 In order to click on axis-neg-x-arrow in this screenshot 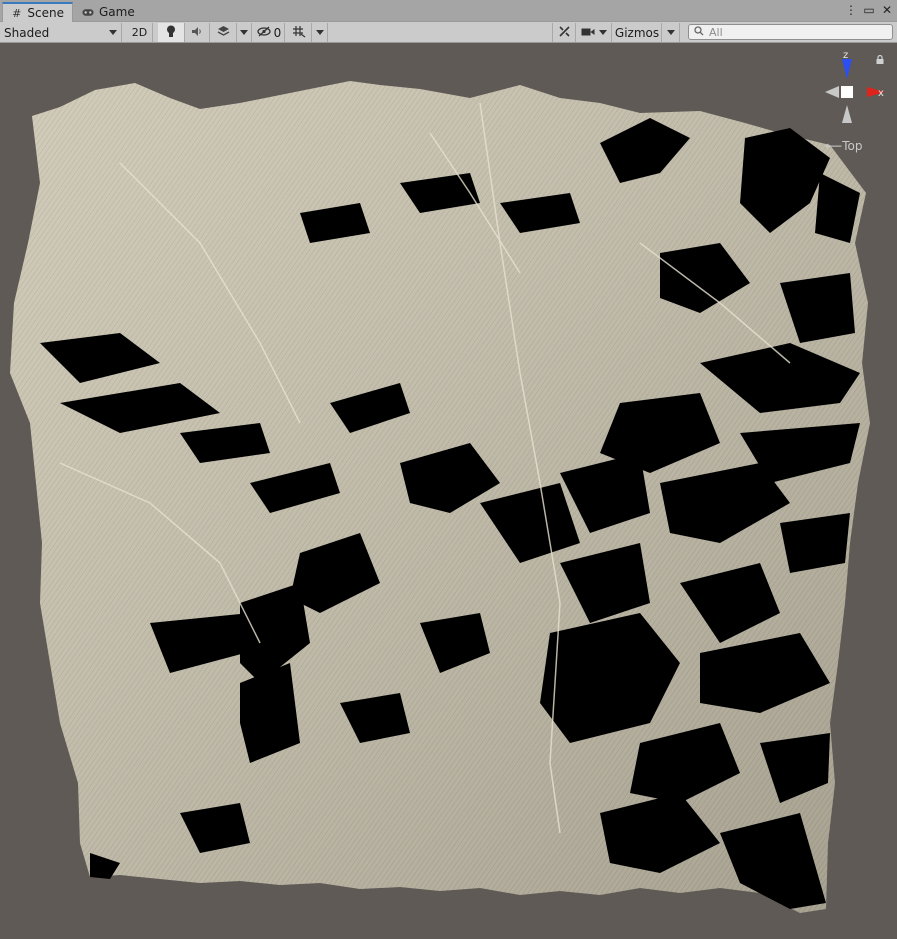, I will do `click(832, 92)`.